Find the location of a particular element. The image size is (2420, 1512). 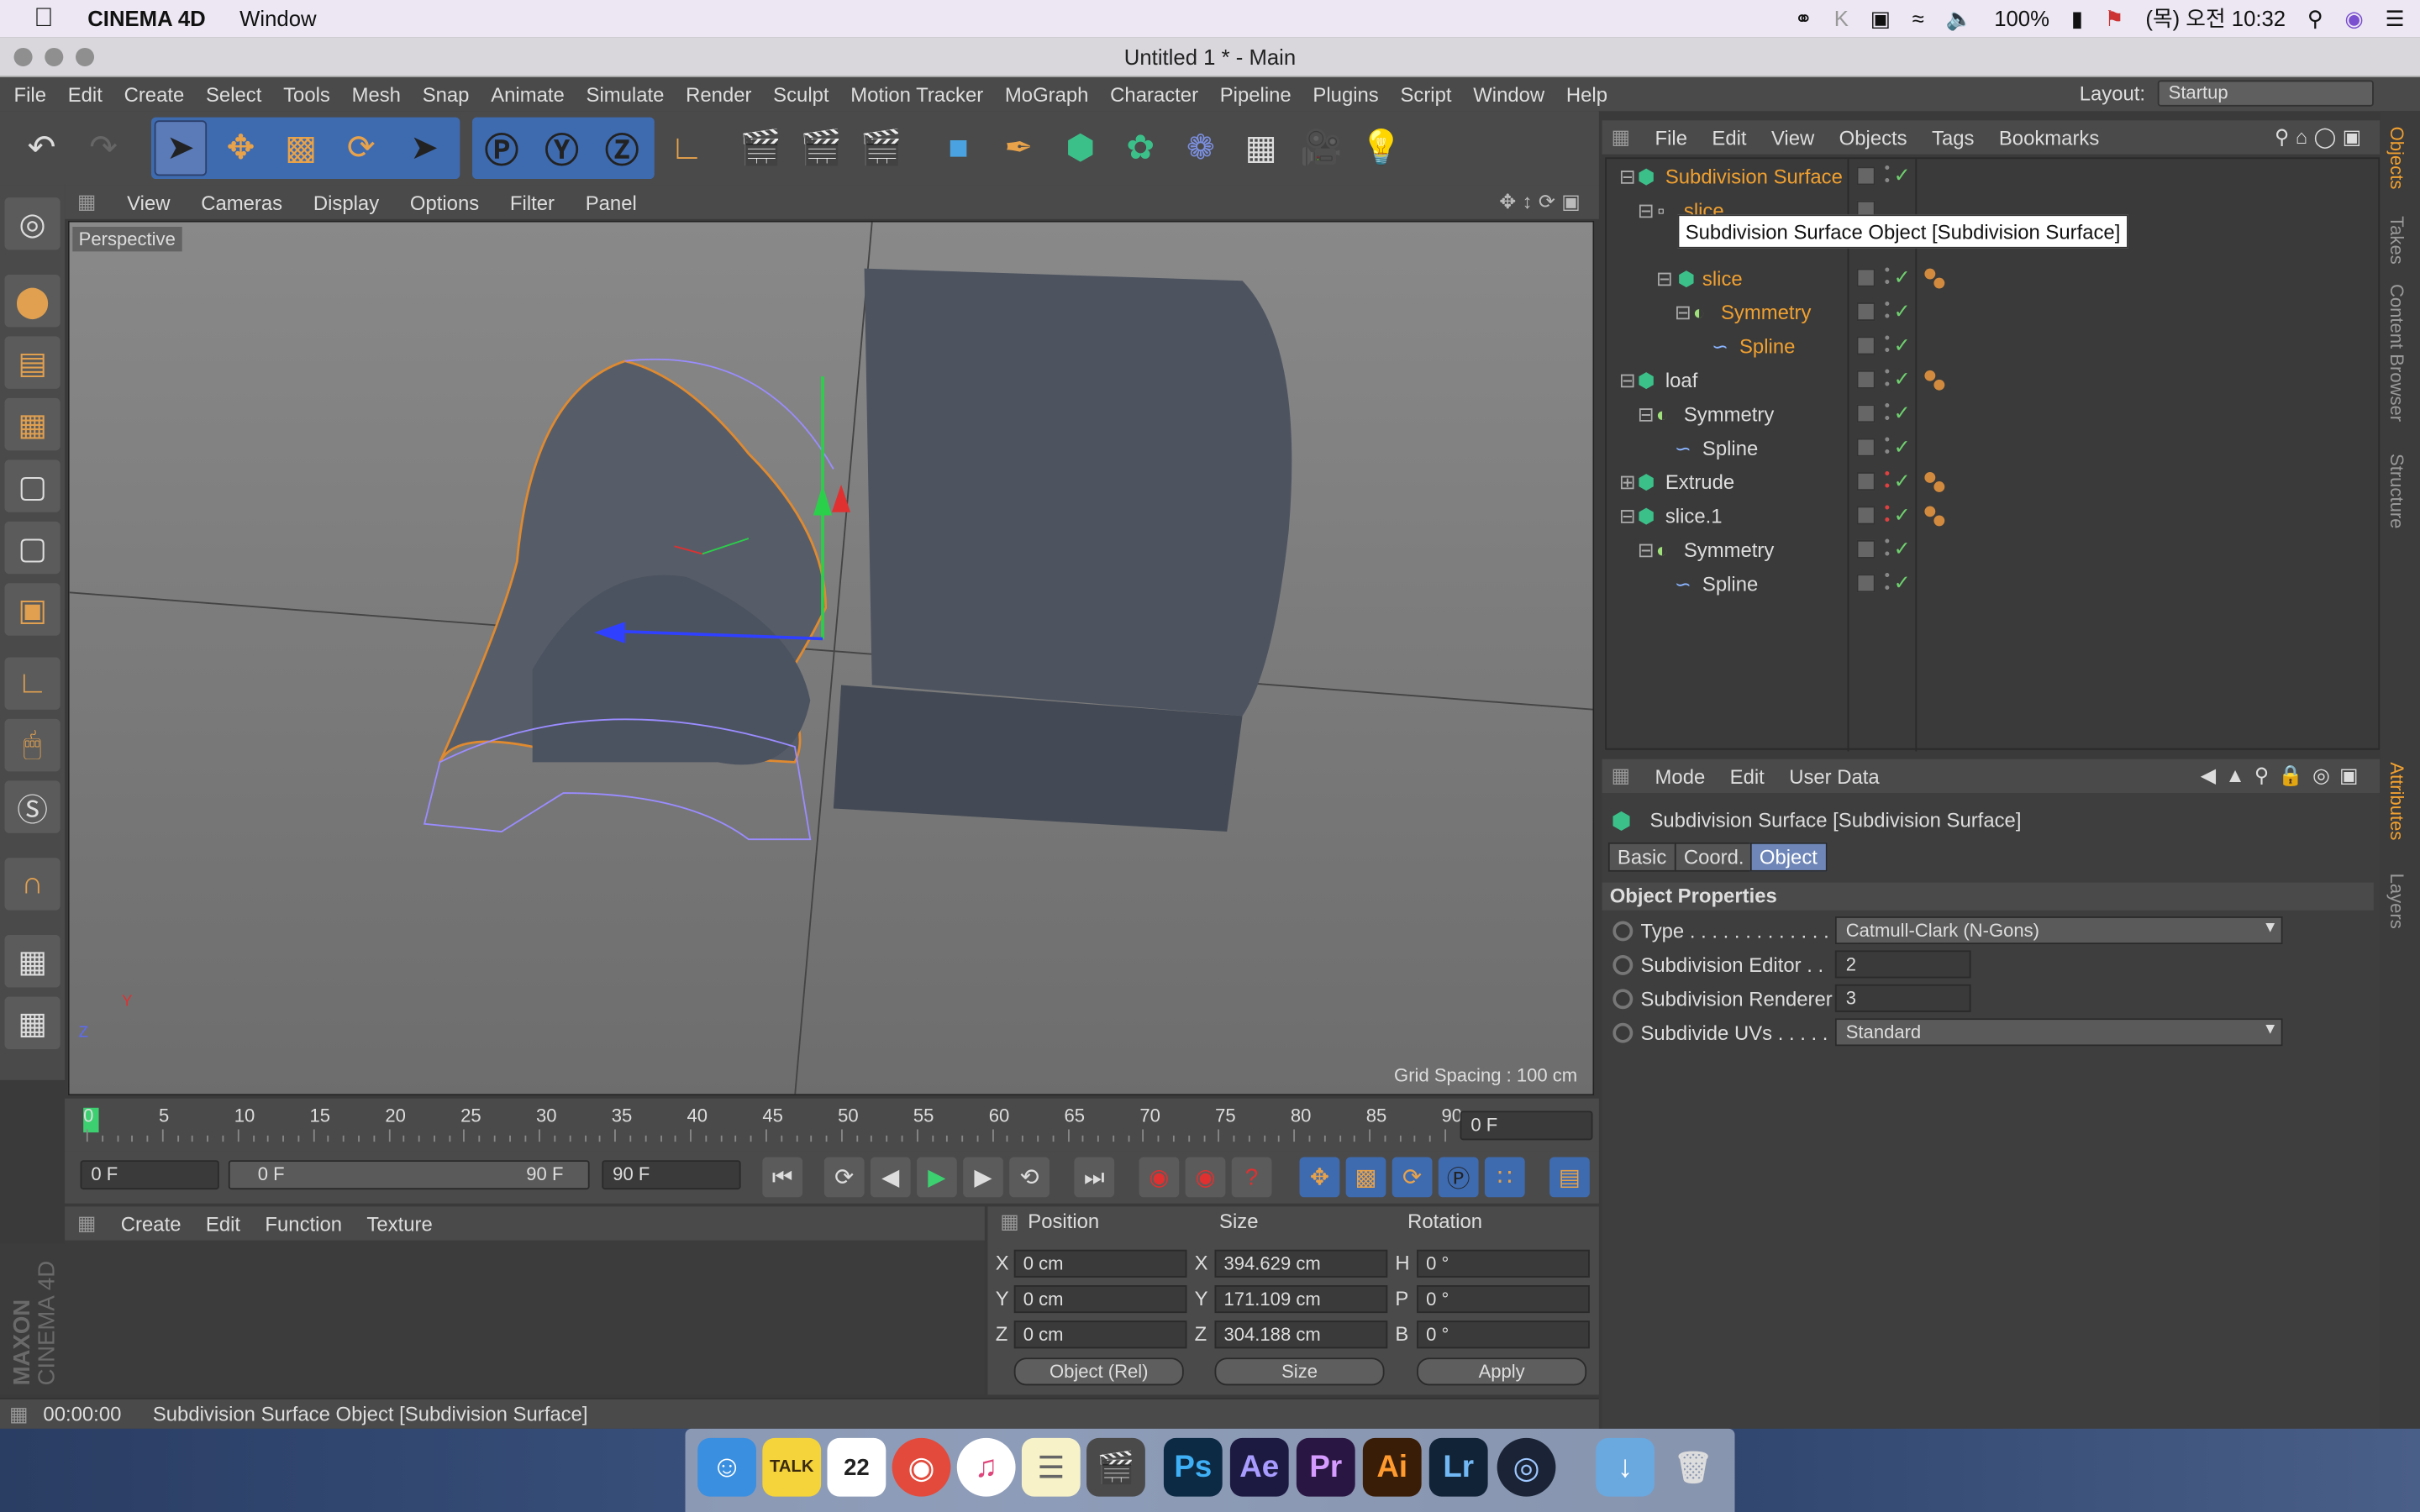

timeline-ruler: 0 5 10 15 20 25 30 35 40 45 50 55 60 65 70 75 80 85 90 0 F is located at coordinates (832, 1125).